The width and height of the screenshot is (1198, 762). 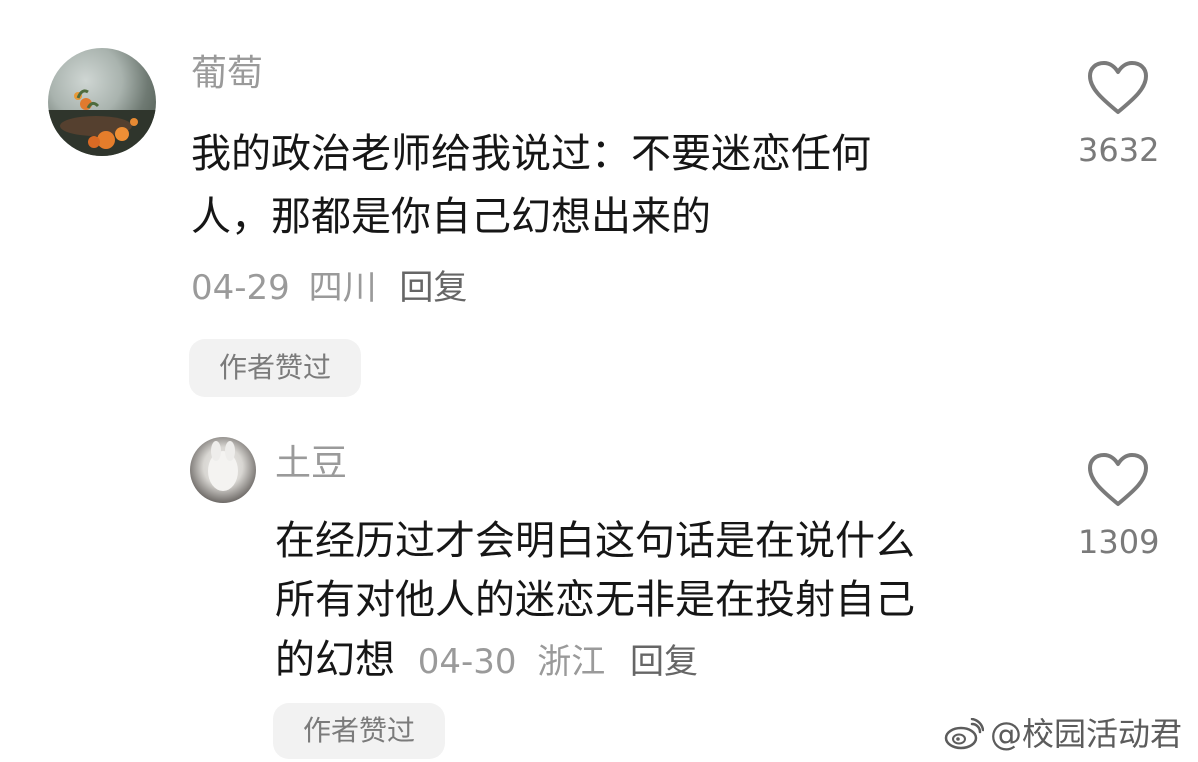 I want to click on like-button: 3632, so click(x=1119, y=114).